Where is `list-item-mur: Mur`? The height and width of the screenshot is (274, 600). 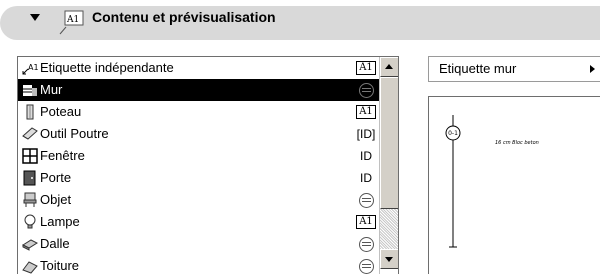
list-item-mur: Mur is located at coordinates (198, 90).